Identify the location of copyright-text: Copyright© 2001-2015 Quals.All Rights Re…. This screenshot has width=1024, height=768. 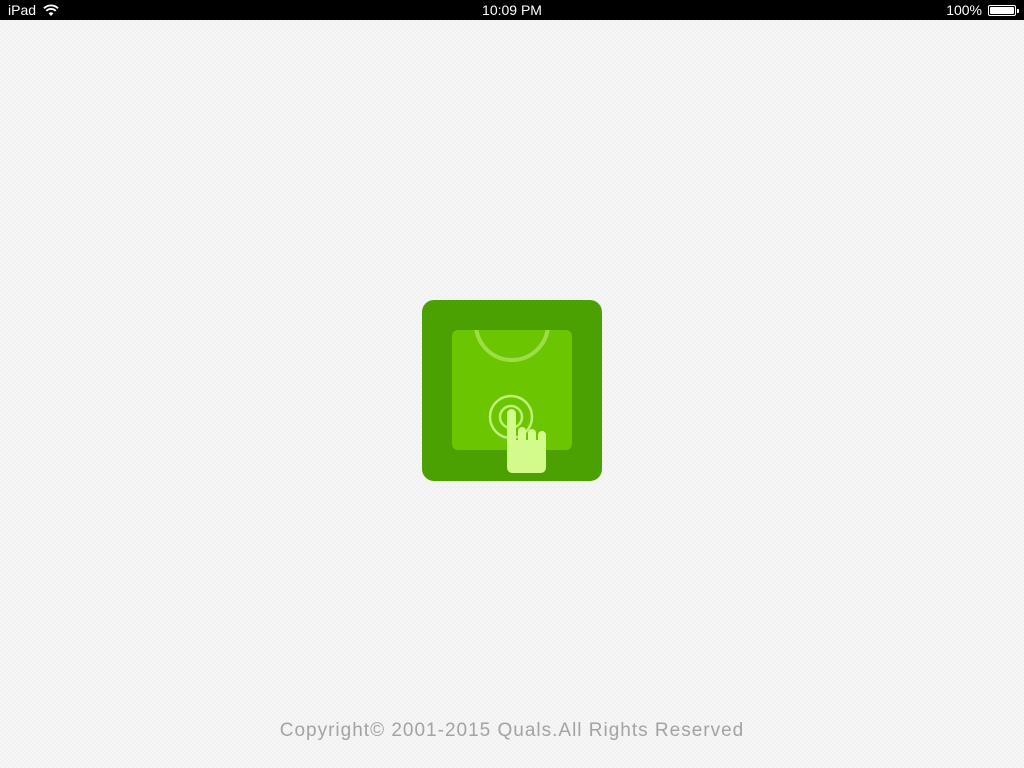
(512, 730).